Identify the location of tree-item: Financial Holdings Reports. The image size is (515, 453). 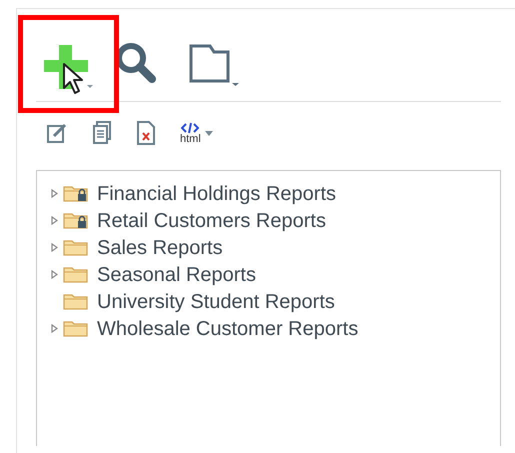
(216, 194).